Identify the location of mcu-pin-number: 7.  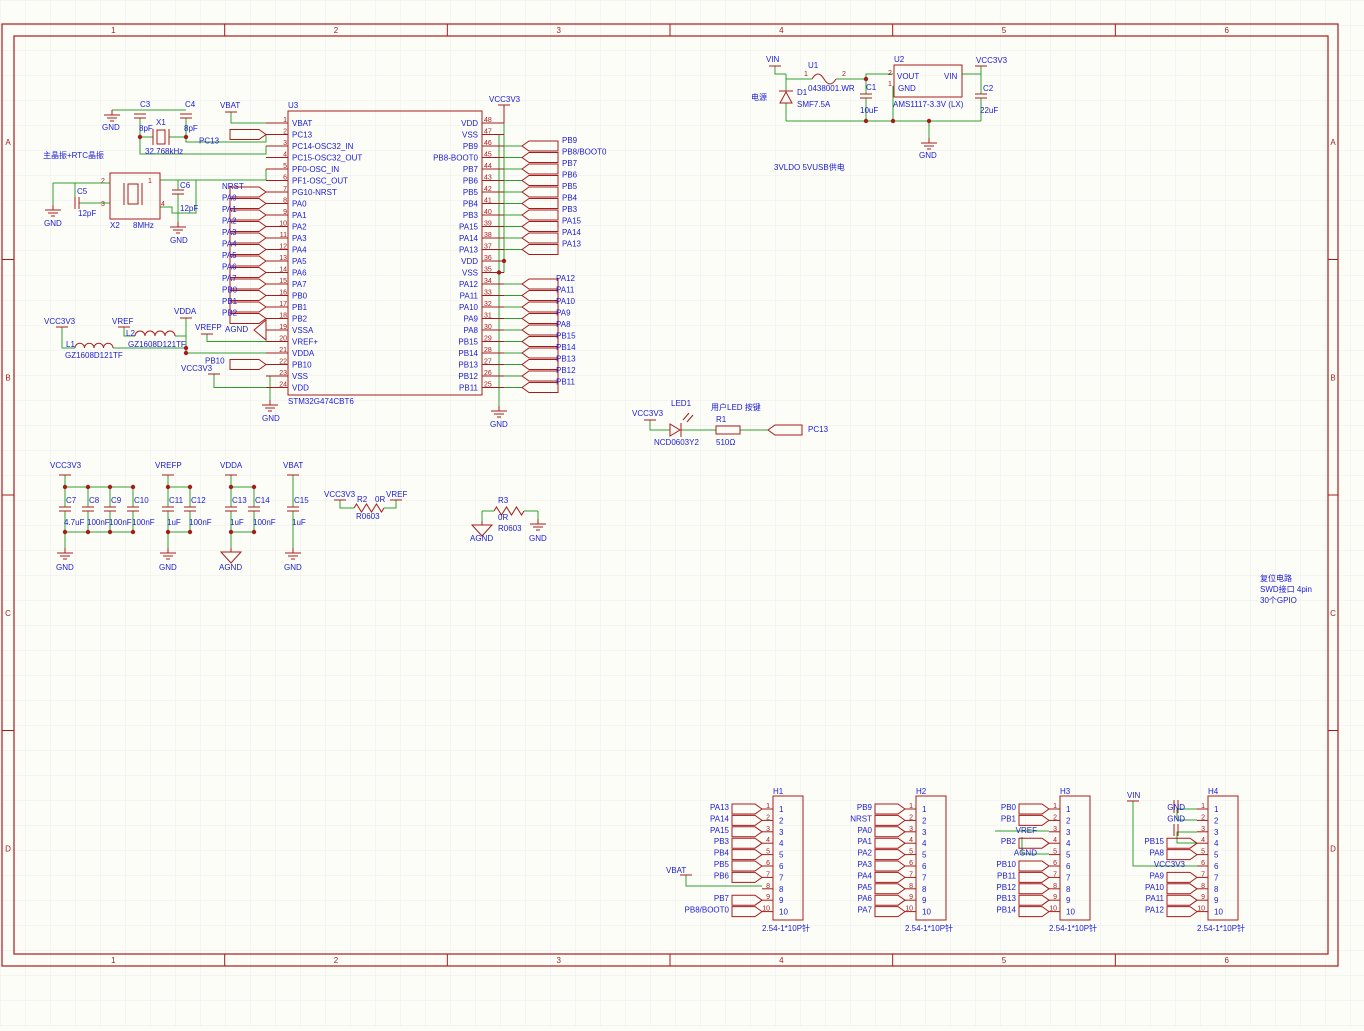
(285, 189).